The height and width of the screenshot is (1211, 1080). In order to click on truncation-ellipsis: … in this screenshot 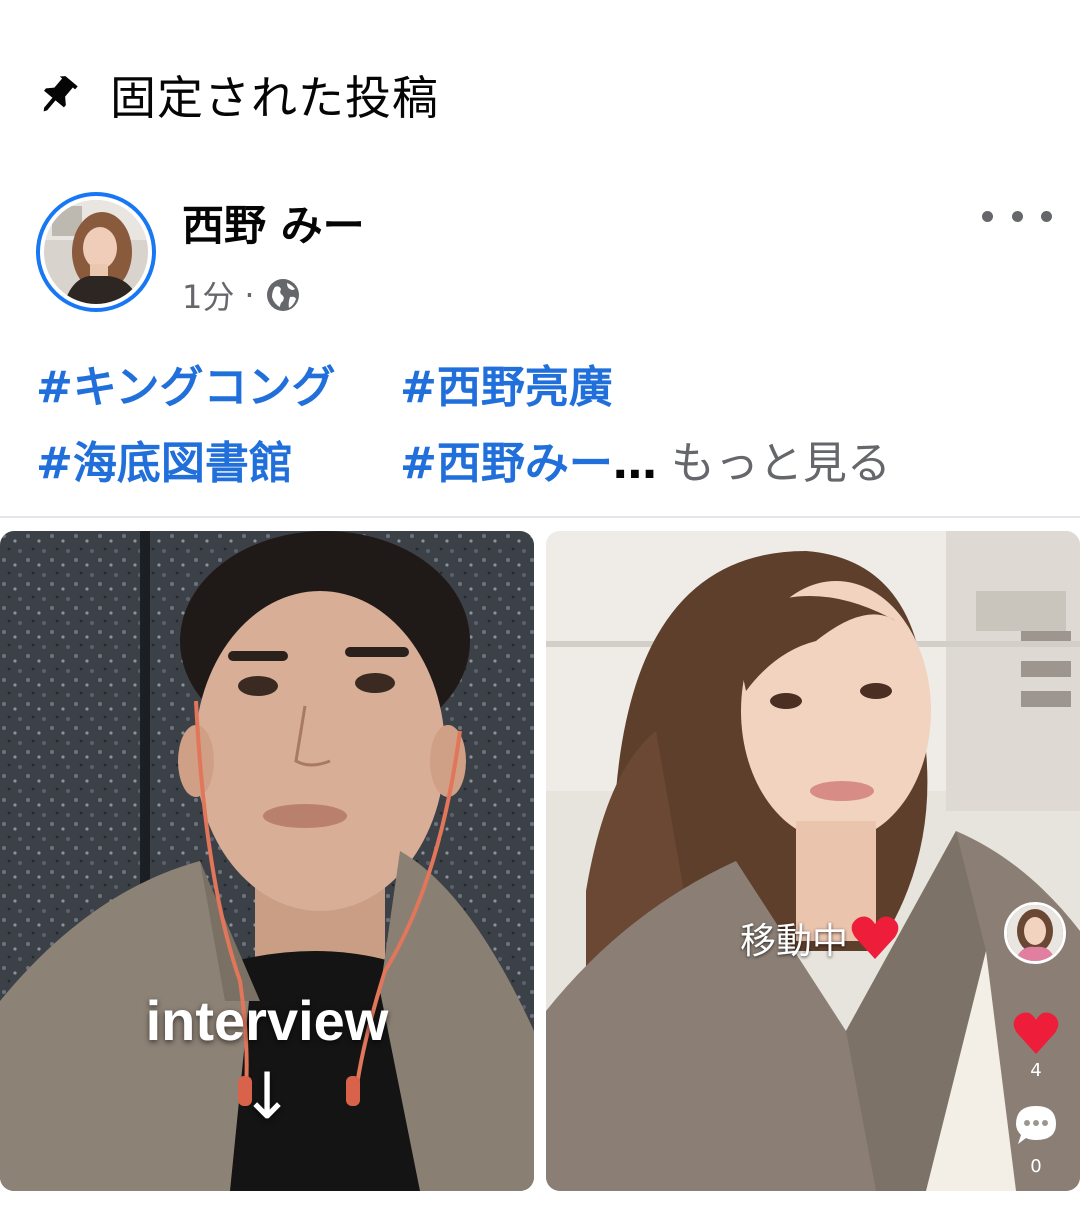, I will do `click(634, 463)`.